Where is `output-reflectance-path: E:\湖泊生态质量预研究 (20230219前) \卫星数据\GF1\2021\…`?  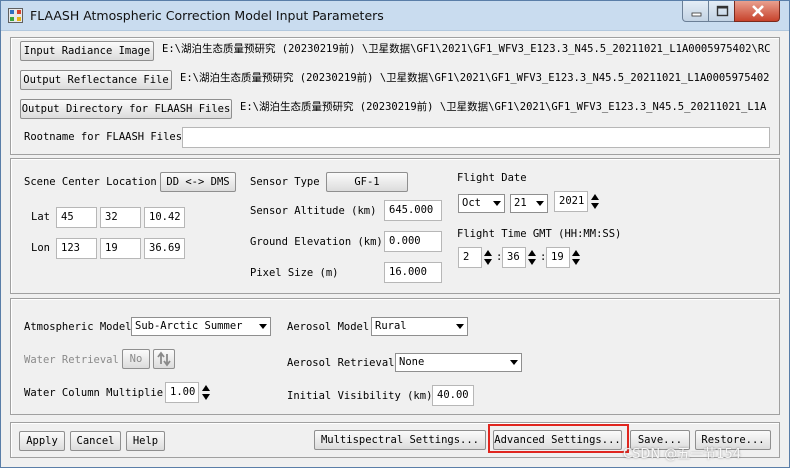
output-reflectance-path: E:\湖泊生态质量预研究 (20230219前) \卫星数据\GF1\2021\… is located at coordinates (473, 79).